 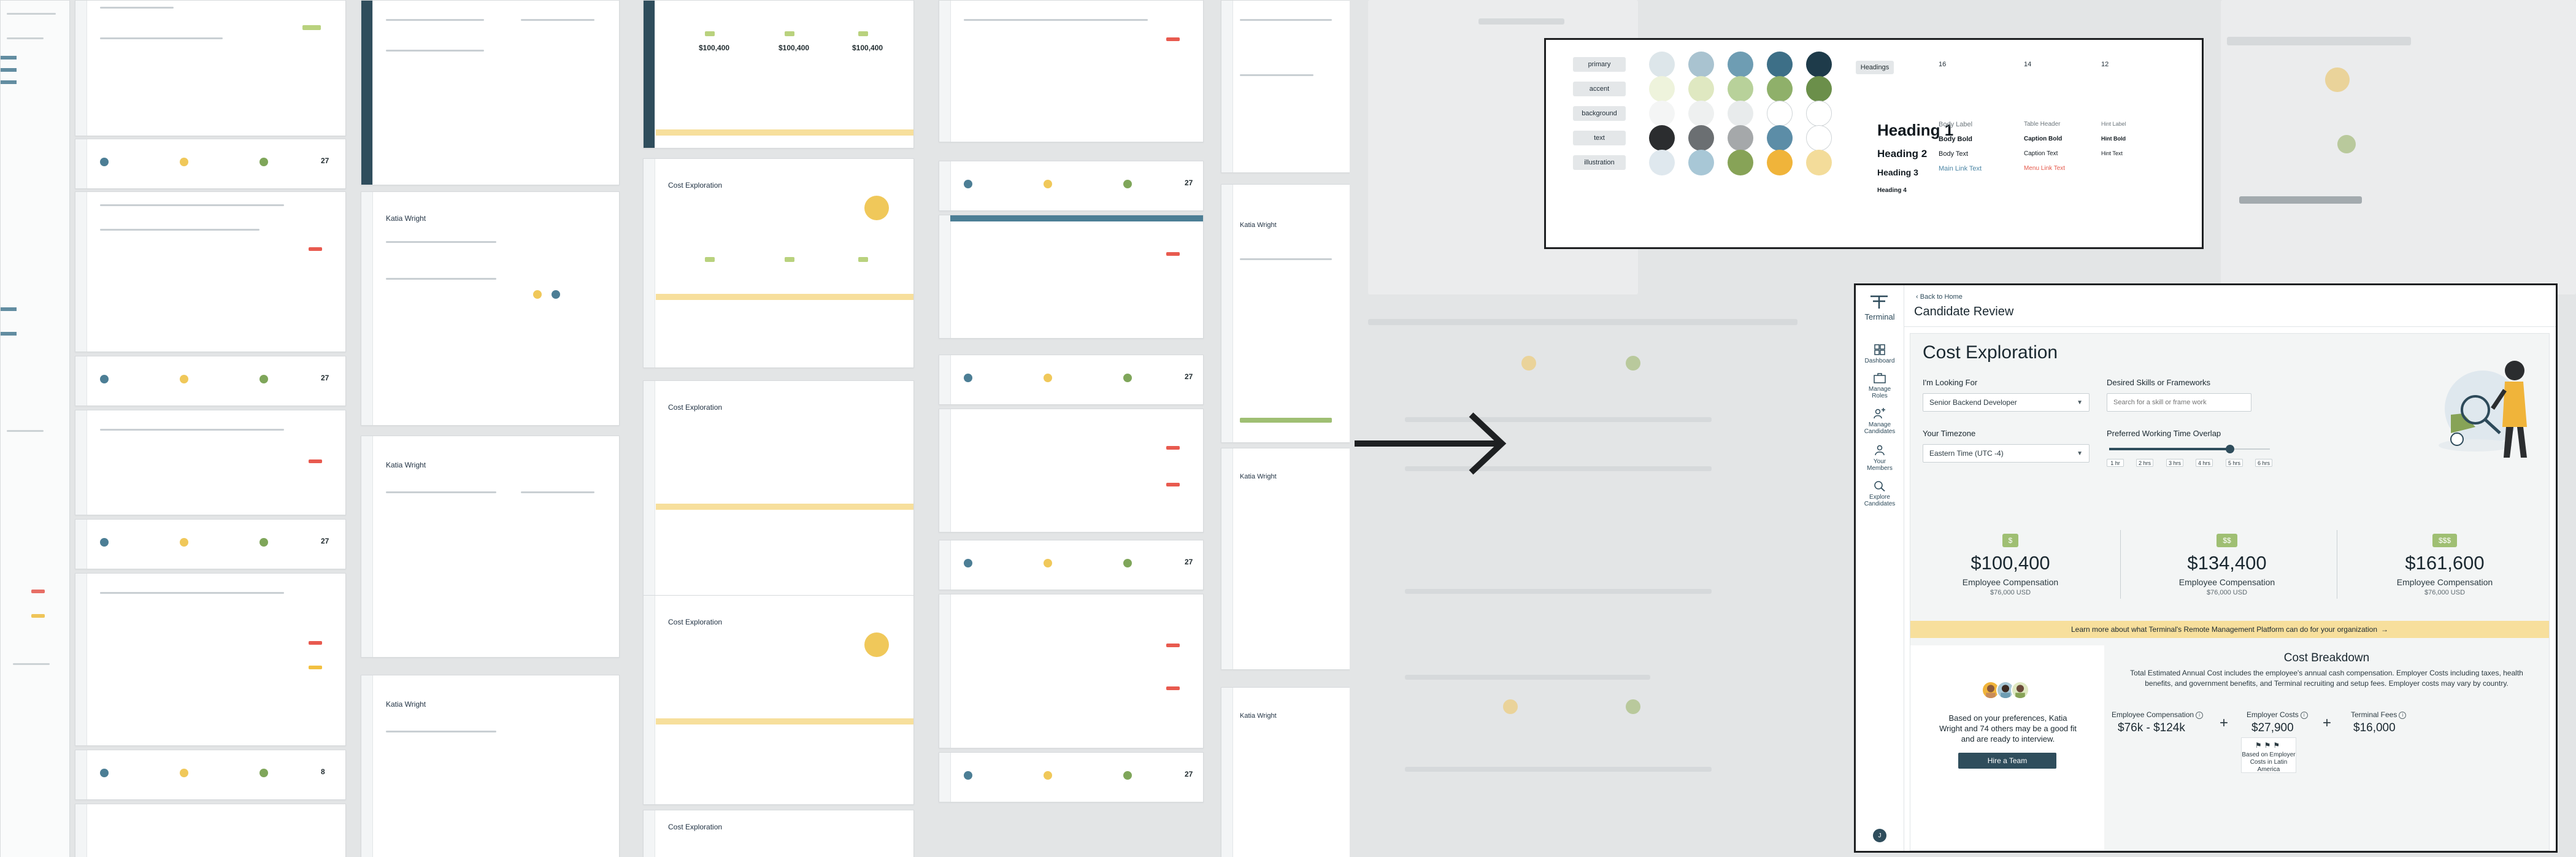 What do you see at coordinates (2374, 715) in the screenshot?
I see `terminal-fees-label-text: Terminal Fees` at bounding box center [2374, 715].